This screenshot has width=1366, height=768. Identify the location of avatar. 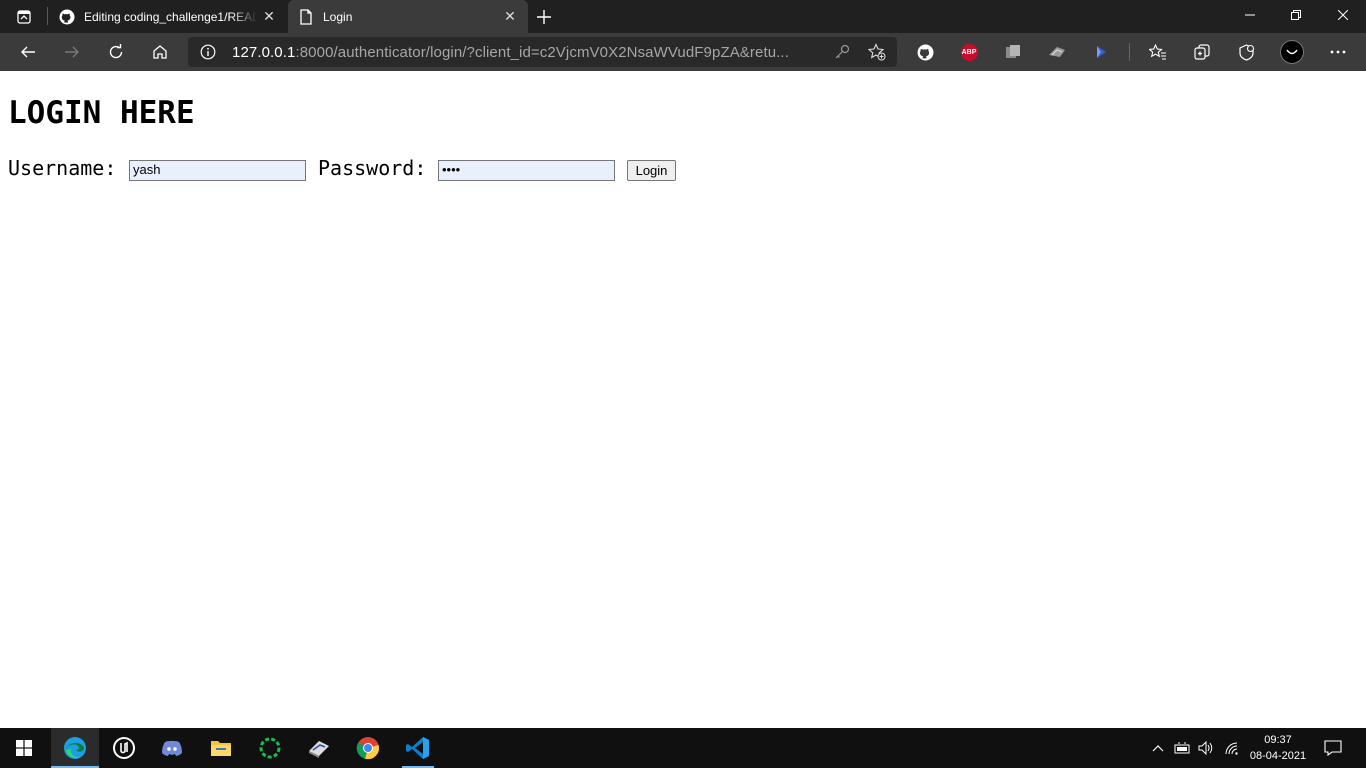
(1292, 52).